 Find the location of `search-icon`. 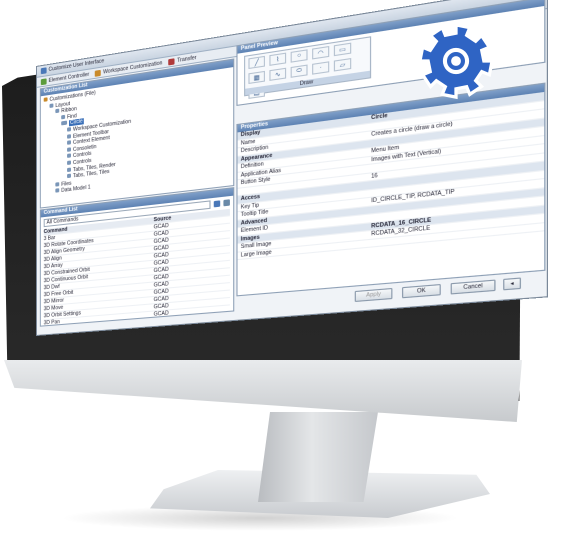

search-icon is located at coordinates (226, 202).